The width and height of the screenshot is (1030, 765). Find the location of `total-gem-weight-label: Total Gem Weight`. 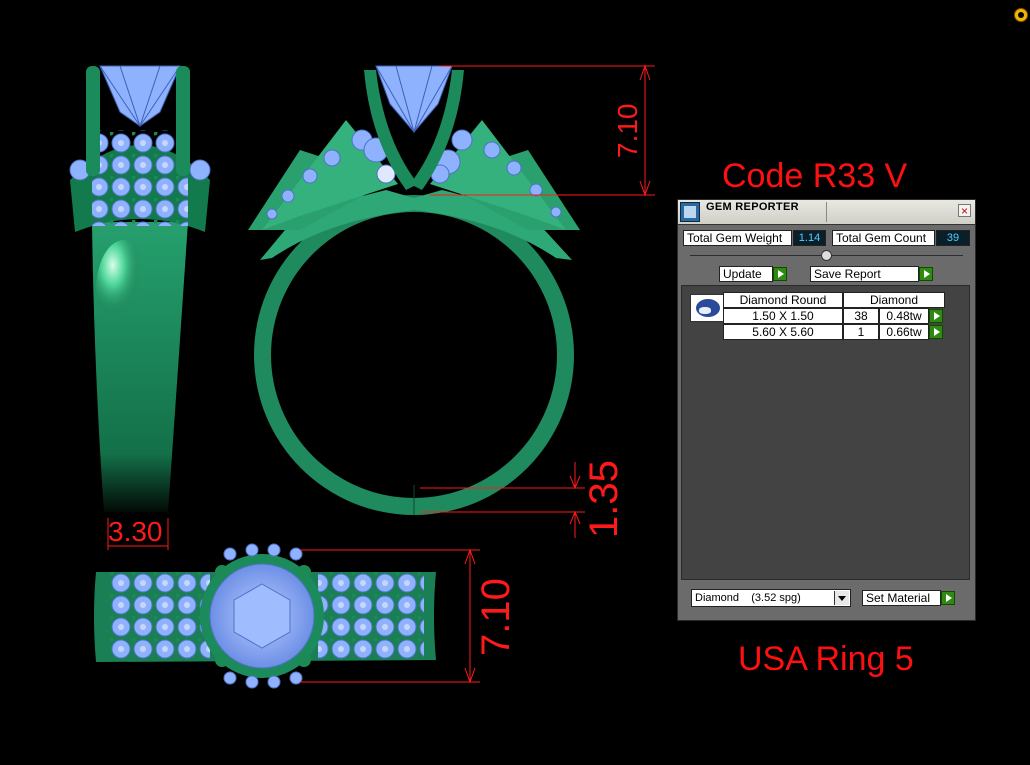

total-gem-weight-label: Total Gem Weight is located at coordinates (737, 238).